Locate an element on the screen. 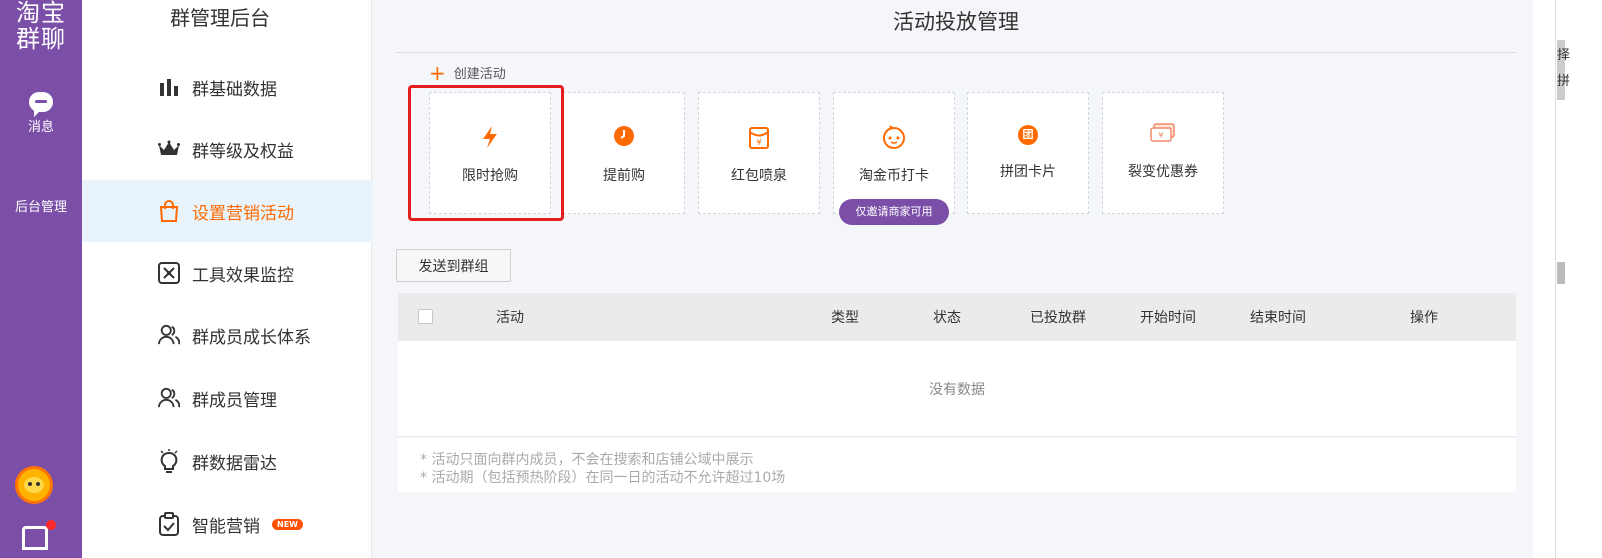 The width and height of the screenshot is (1602, 558). sidebar-item-basic-data: 群基础数据 is located at coordinates (227, 87).